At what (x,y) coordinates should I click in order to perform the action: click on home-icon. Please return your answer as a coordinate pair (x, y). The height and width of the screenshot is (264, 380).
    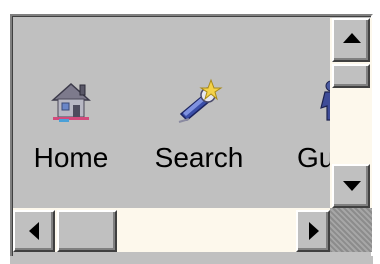
    Looking at the image, I should click on (71, 102).